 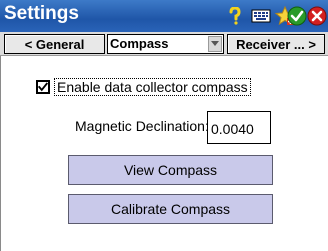 What do you see at coordinates (41, 13) in the screenshot?
I see `window-title: Settings` at bounding box center [41, 13].